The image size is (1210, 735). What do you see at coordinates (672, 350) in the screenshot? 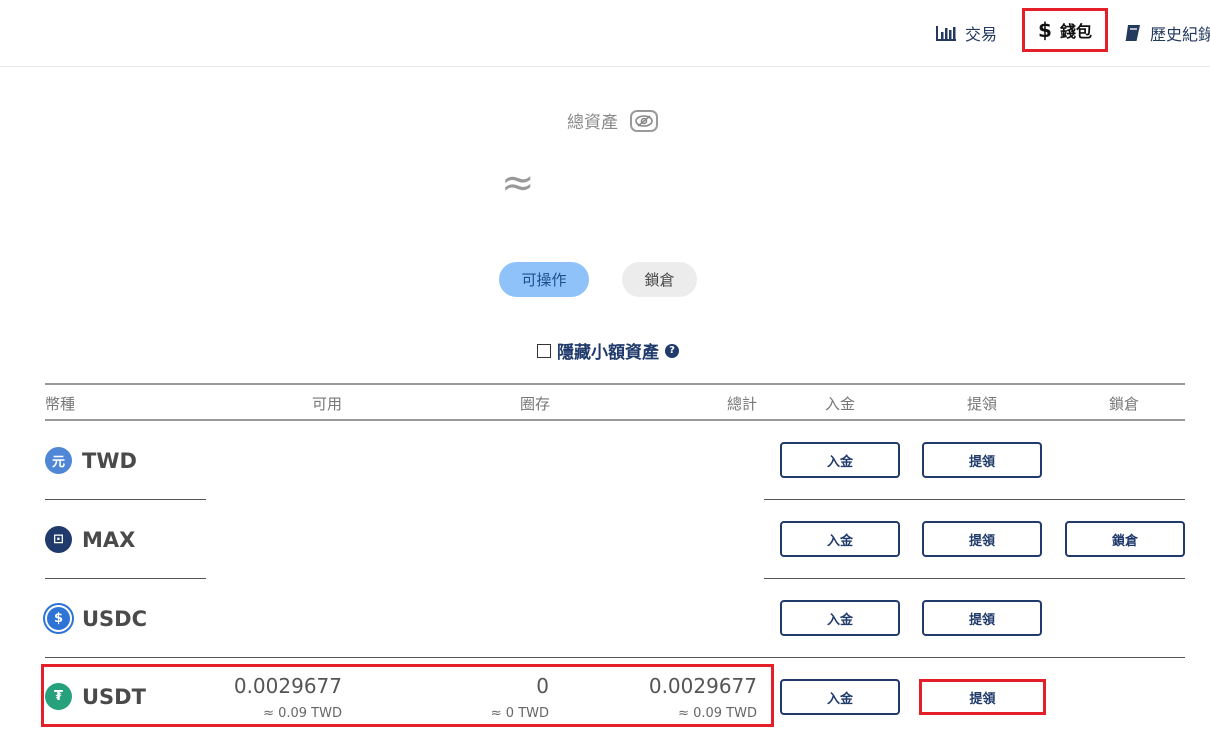
I see `help-icon: ?` at bounding box center [672, 350].